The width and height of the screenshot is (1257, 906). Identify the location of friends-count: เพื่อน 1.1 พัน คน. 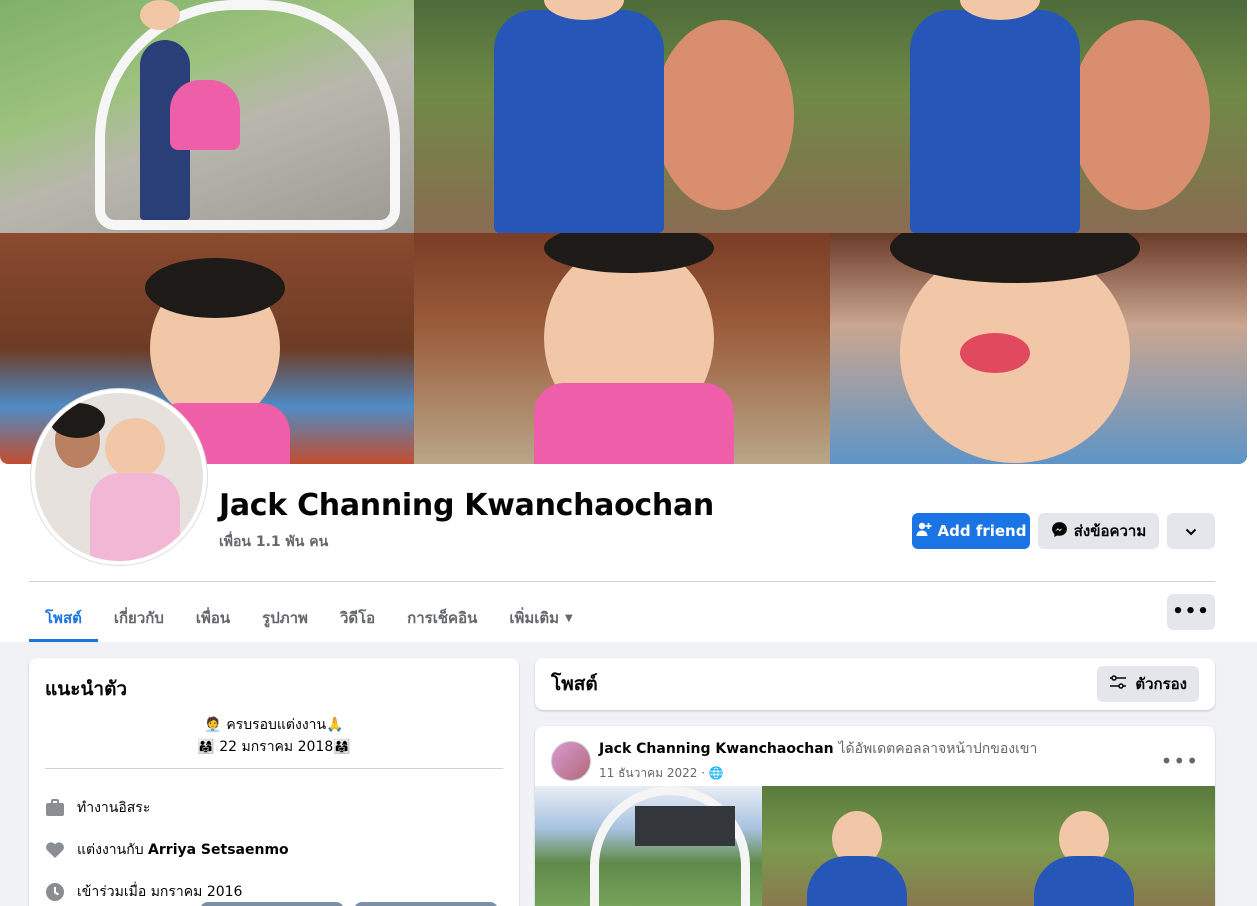
(273, 542).